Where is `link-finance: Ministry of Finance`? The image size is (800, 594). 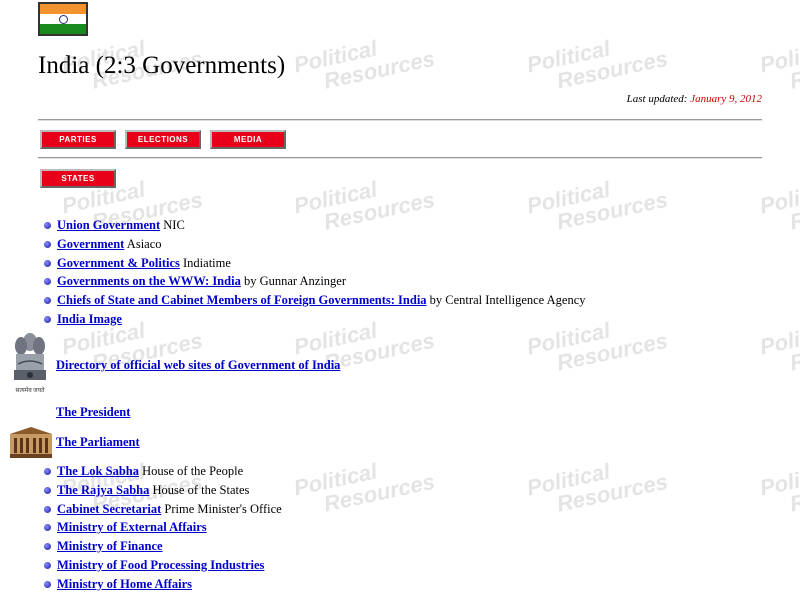 link-finance: Ministry of Finance is located at coordinates (110, 546).